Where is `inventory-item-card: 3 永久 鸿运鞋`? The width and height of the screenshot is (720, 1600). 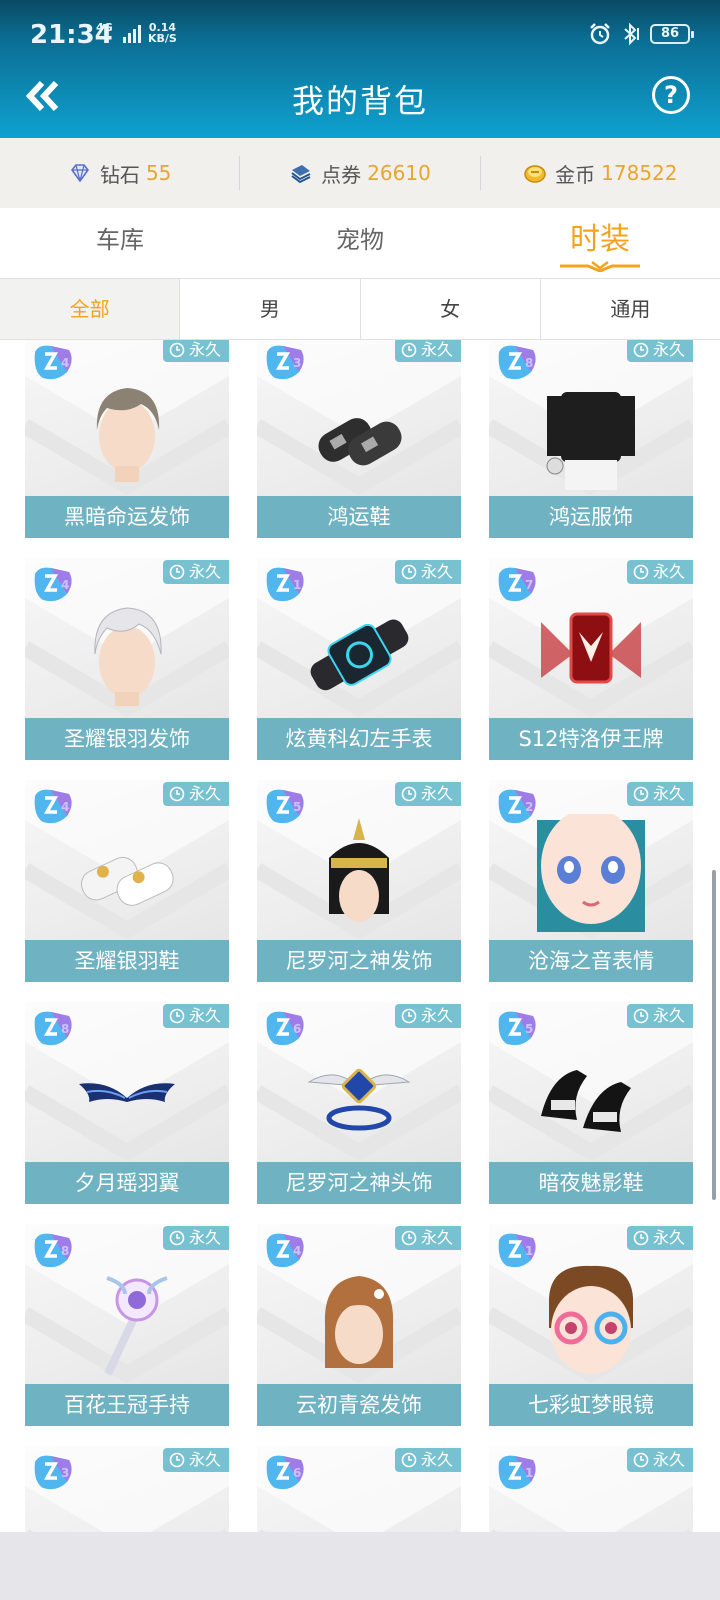
inventory-item-card: 3 永久 鸿运鞋 is located at coordinates (359, 439).